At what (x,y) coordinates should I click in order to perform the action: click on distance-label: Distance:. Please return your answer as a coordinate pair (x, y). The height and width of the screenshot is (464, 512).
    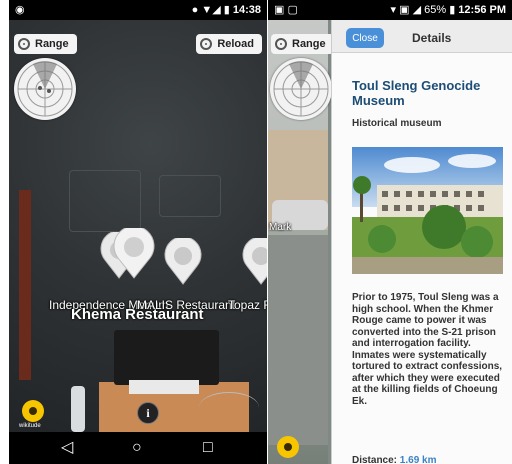
    Looking at the image, I should click on (375, 459).